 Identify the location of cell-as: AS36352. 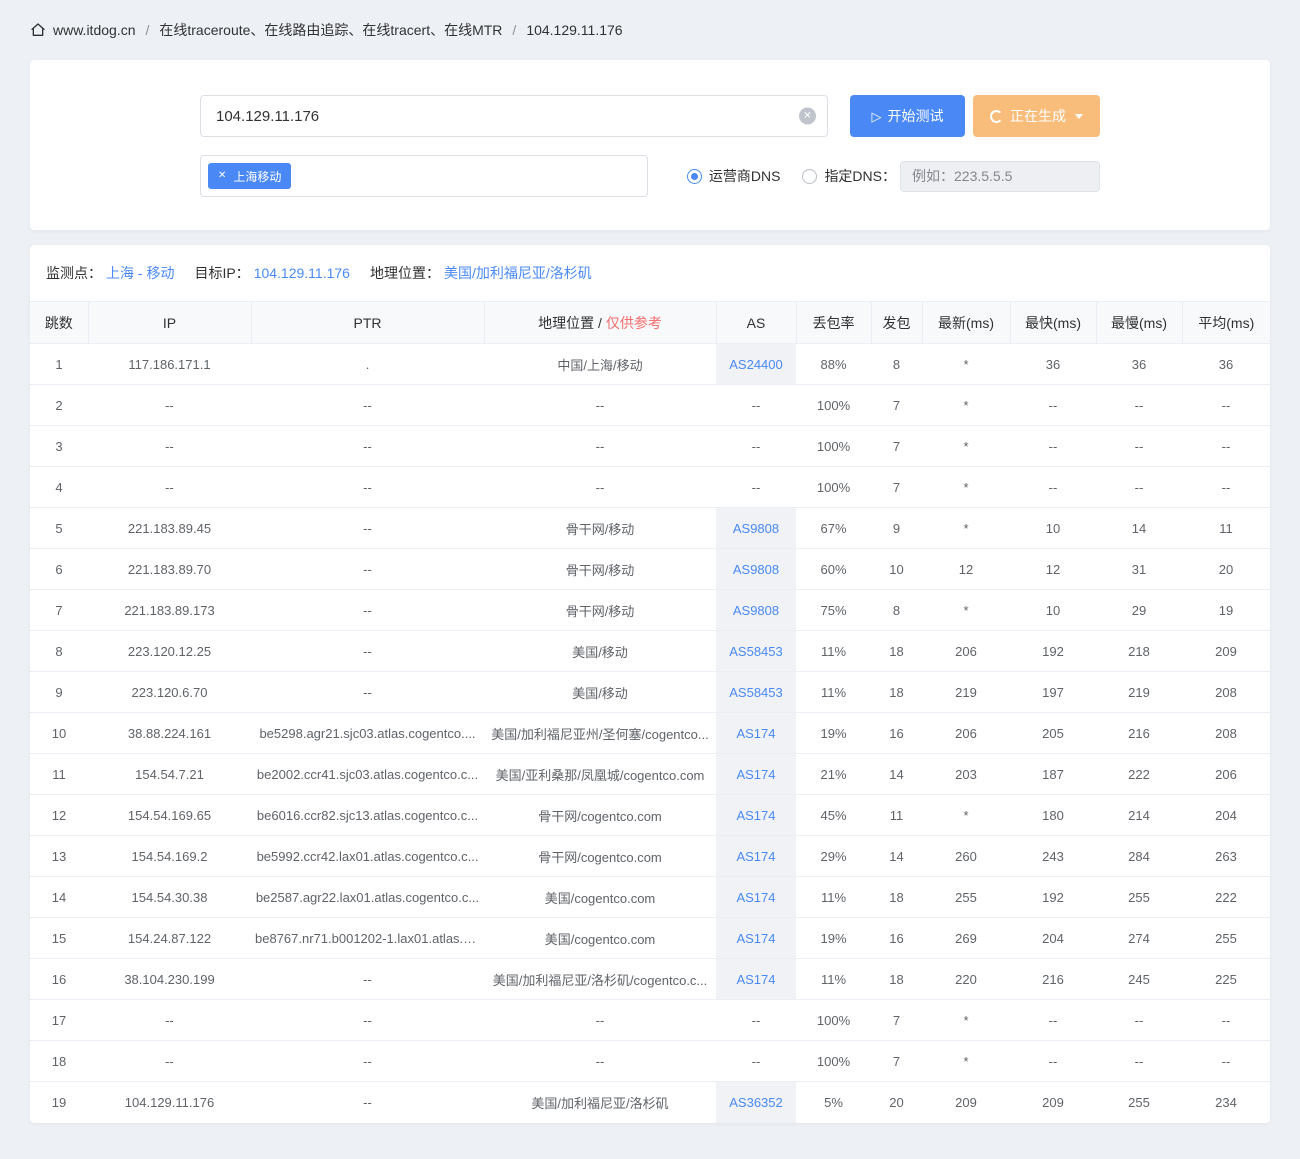
(756, 1102).